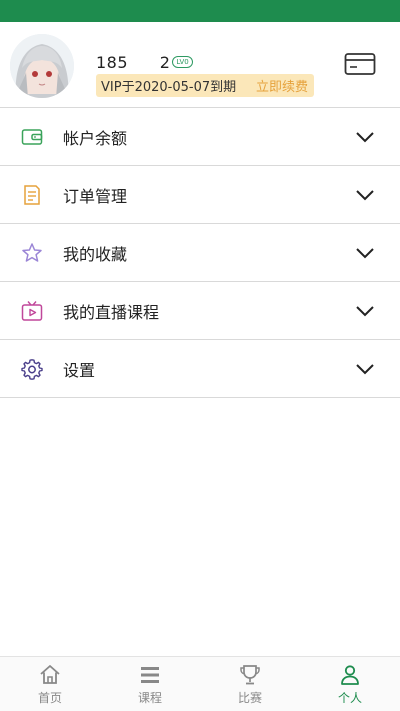 This screenshot has height=711, width=400. Describe the element at coordinates (200, 65) in the screenshot. I see `profile-header: 185 2 LV0 VIP于2020-05-07到期 立即续费` at that location.